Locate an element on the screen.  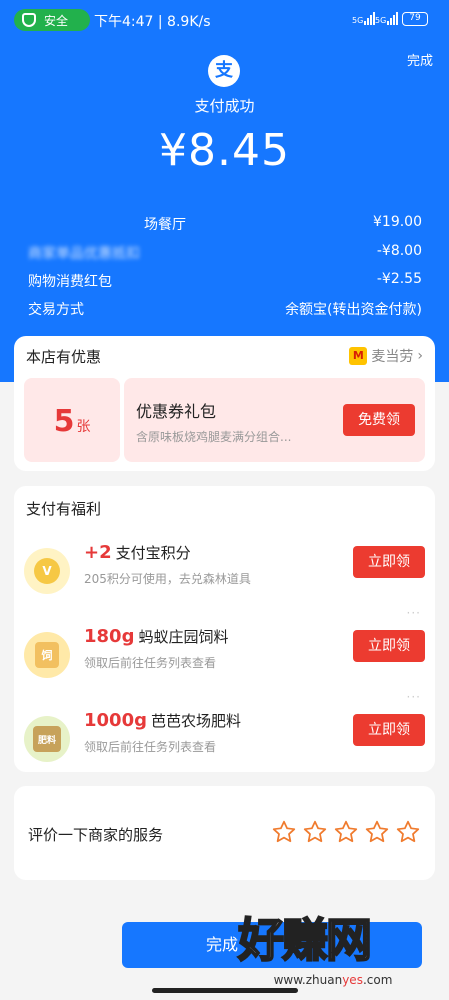
detail-row-discount: 商家单品优惠抵扣 -¥8.00 is located at coordinates (225, 253).